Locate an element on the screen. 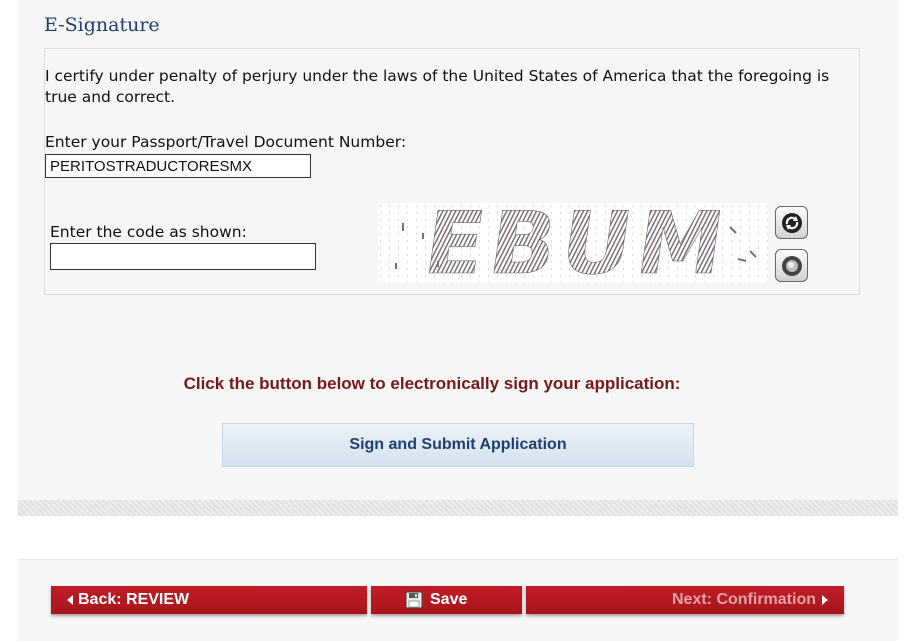 This screenshot has height=641, width=906. audio-icon is located at coordinates (791, 265).